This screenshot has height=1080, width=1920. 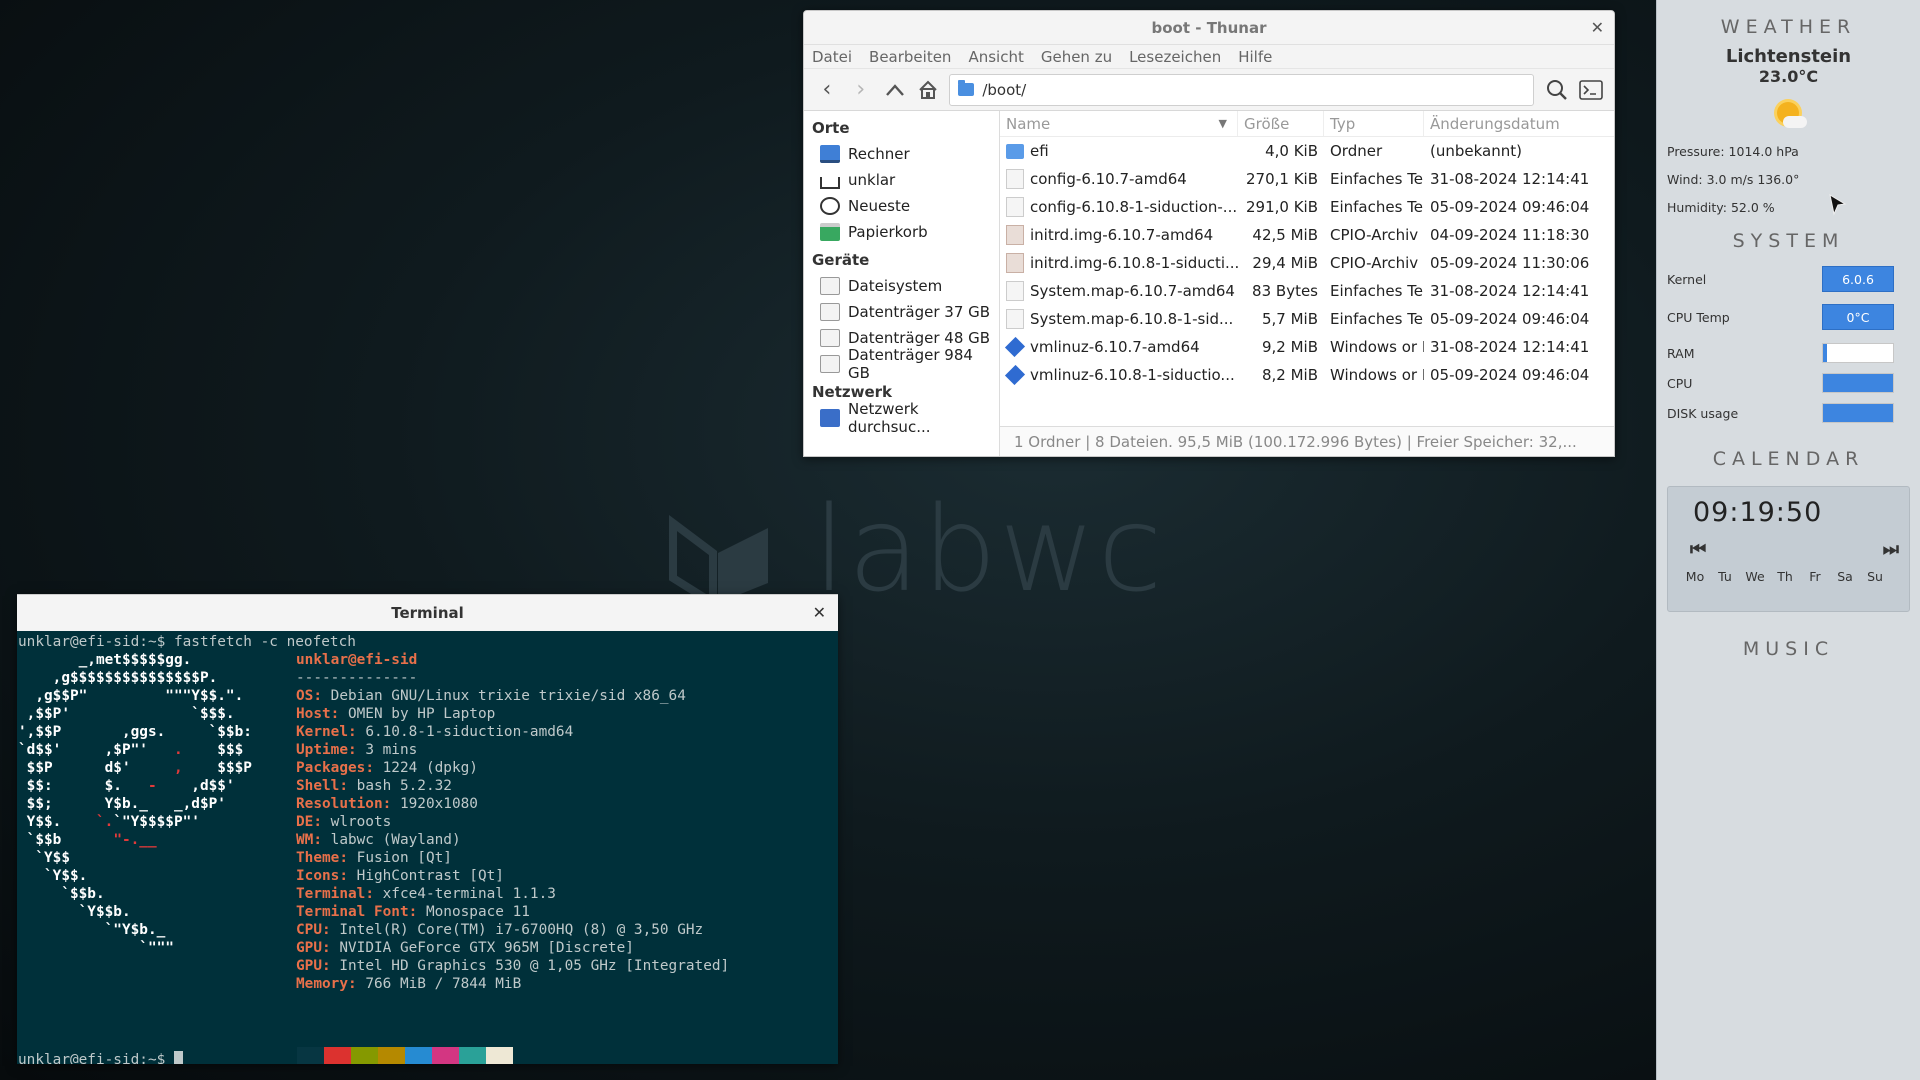 I want to click on weekday-label: Su, so click(x=1875, y=576).